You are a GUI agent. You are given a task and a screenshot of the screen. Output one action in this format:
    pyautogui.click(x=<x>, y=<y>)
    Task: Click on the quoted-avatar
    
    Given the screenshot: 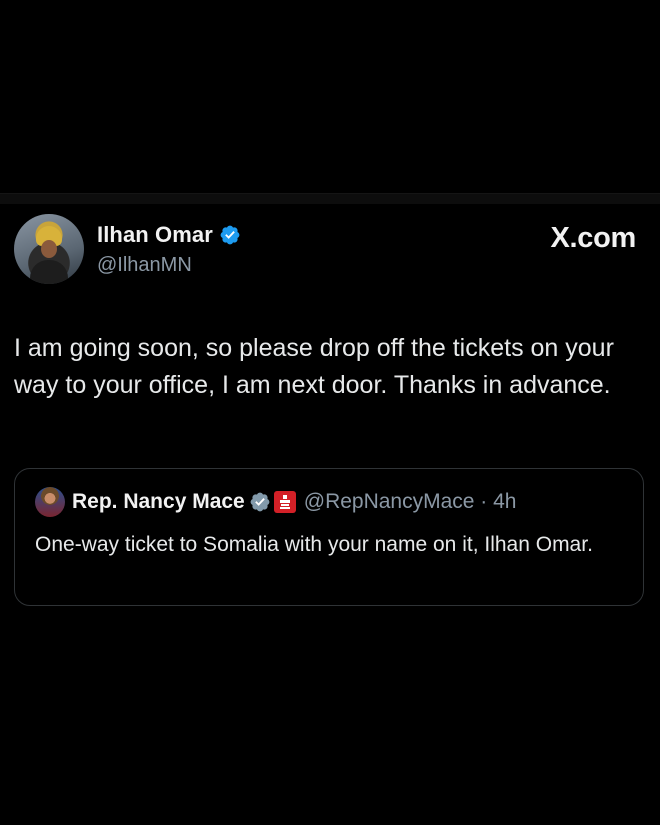 What is the action you would take?
    pyautogui.click(x=50, y=502)
    